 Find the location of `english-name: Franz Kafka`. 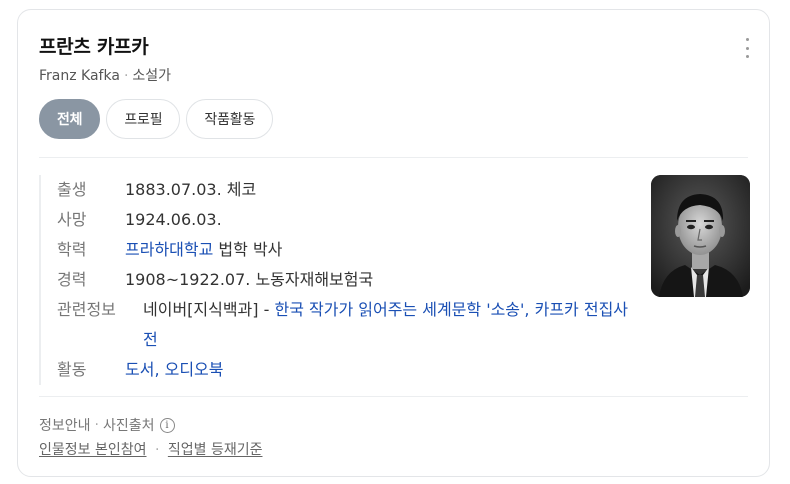

english-name: Franz Kafka is located at coordinates (79, 76).